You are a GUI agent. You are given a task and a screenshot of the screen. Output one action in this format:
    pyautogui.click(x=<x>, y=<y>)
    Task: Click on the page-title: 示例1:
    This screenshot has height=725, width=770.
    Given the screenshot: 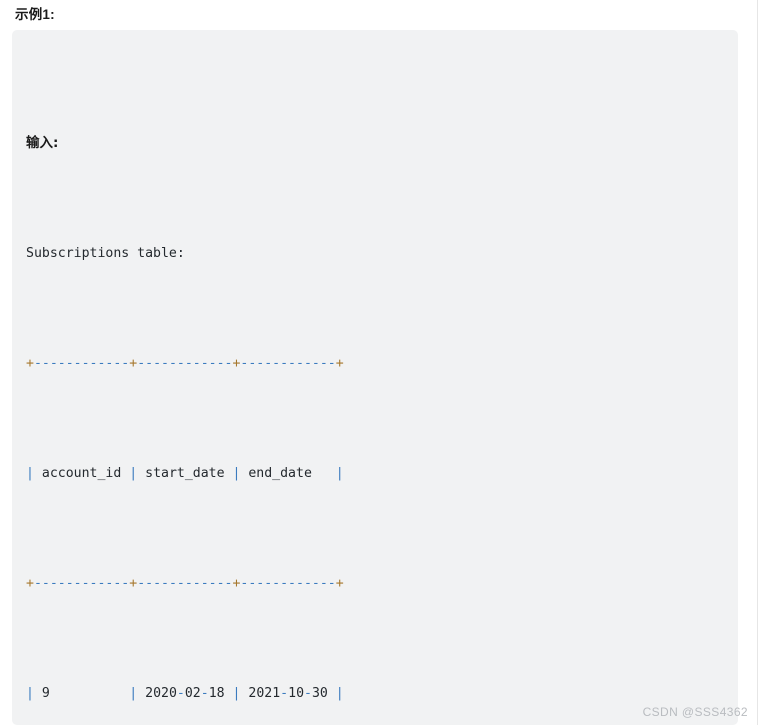 What is the action you would take?
    pyautogui.click(x=35, y=14)
    